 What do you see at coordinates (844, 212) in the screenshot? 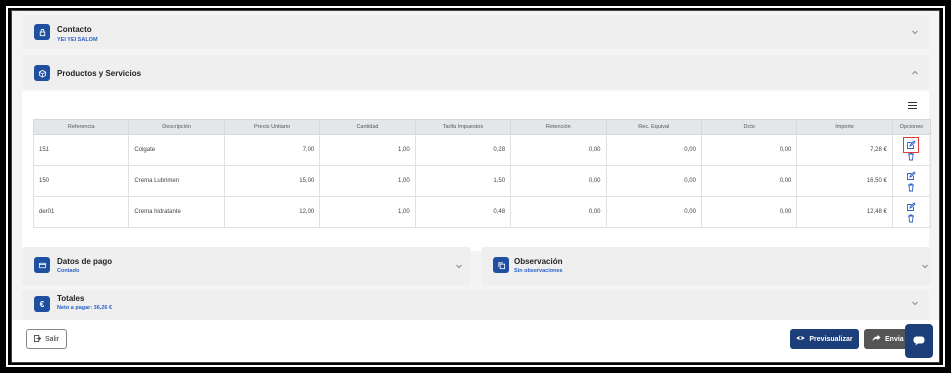
I see `cell-importe: 12,48 €` at bounding box center [844, 212].